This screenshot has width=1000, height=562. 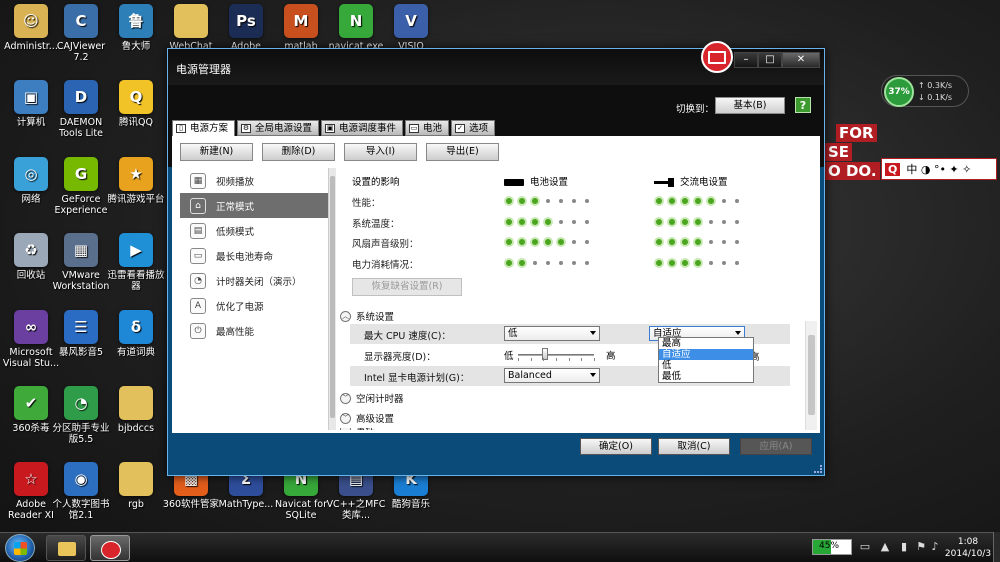 What do you see at coordinates (411, 28) in the screenshot?
I see `desktop-icon: V VISIO` at bounding box center [411, 28].